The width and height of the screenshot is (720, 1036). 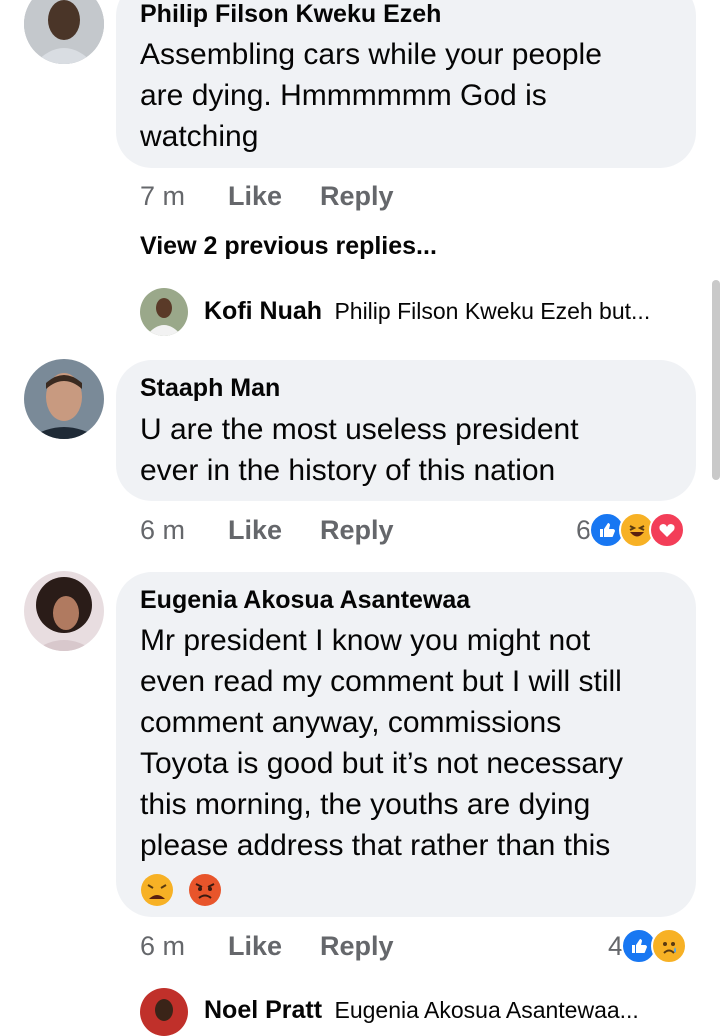 I want to click on love-icon, so click(x=667, y=530).